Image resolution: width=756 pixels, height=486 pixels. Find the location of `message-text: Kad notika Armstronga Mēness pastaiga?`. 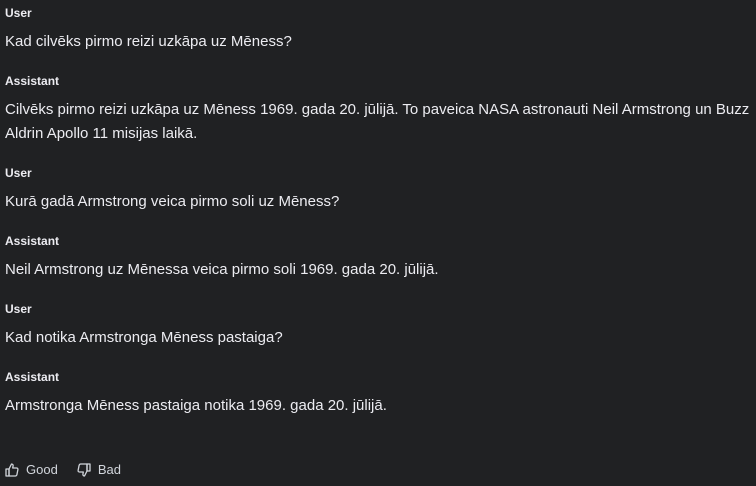

message-text: Kad notika Armstronga Mēness pastaiga? is located at coordinates (144, 337).